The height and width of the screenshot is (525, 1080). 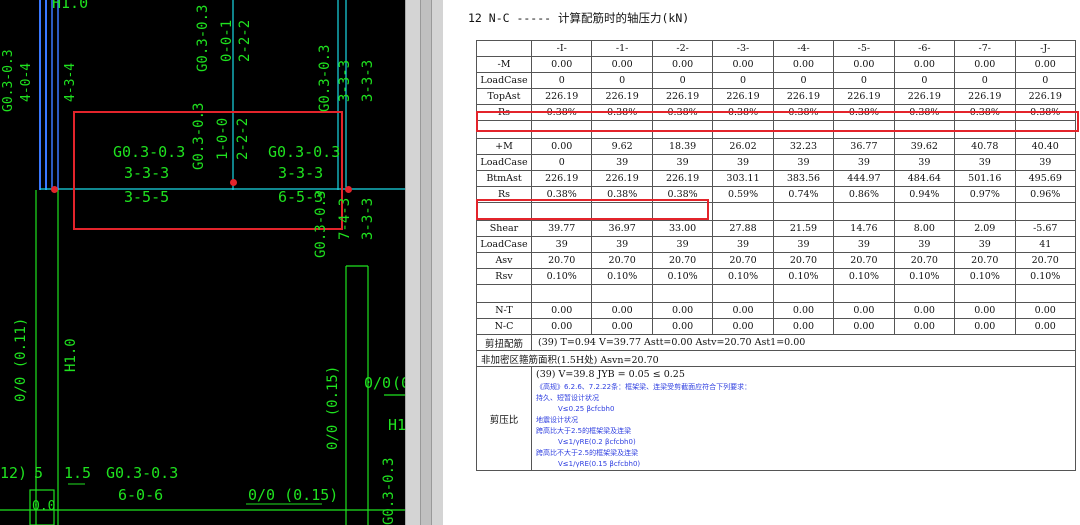 What do you see at coordinates (743, 194) in the screenshot?
I see `table-cell: 0.59%` at bounding box center [743, 194].